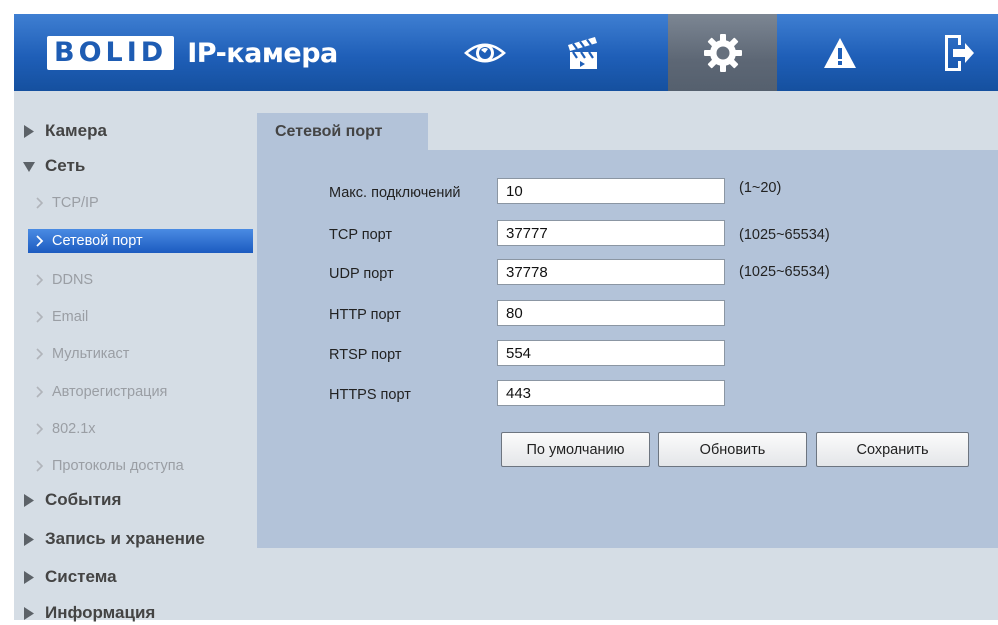 This screenshot has width=998, height=625. What do you see at coordinates (76, 130) in the screenshot?
I see `sidebar-section-label: Камера` at bounding box center [76, 130].